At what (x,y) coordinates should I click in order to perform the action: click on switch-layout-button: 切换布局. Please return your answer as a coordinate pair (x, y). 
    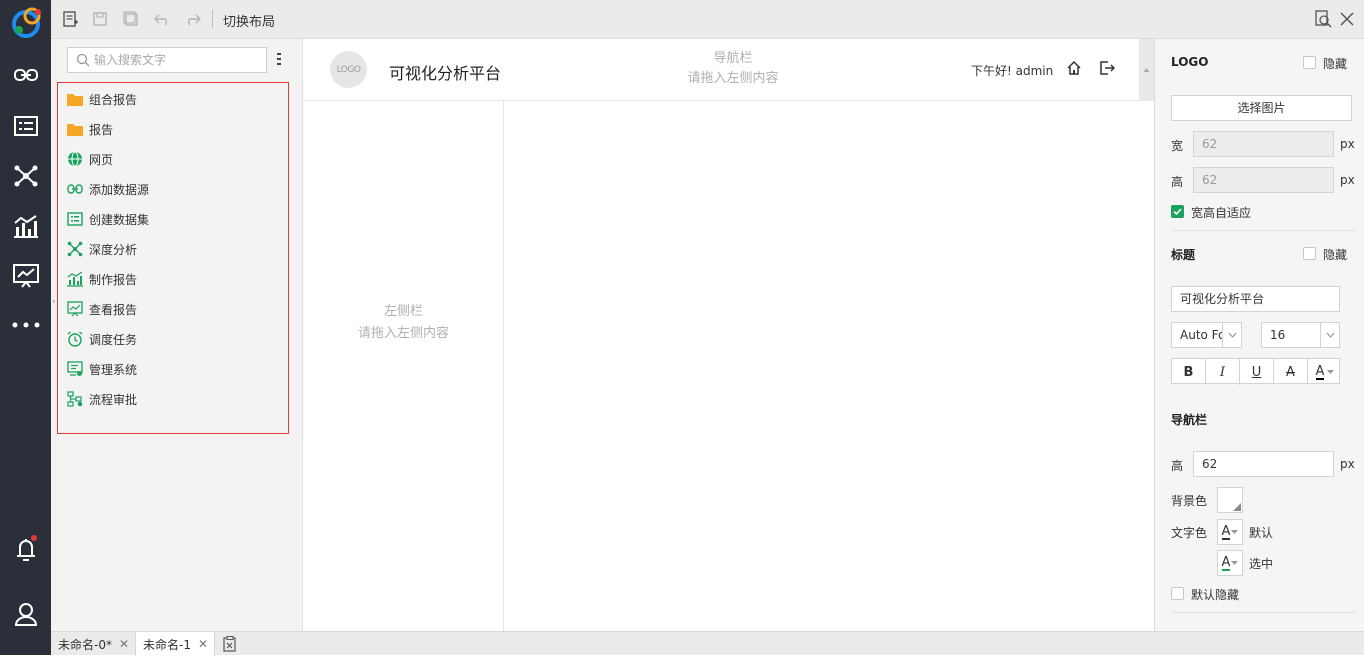
    Looking at the image, I should click on (249, 20).